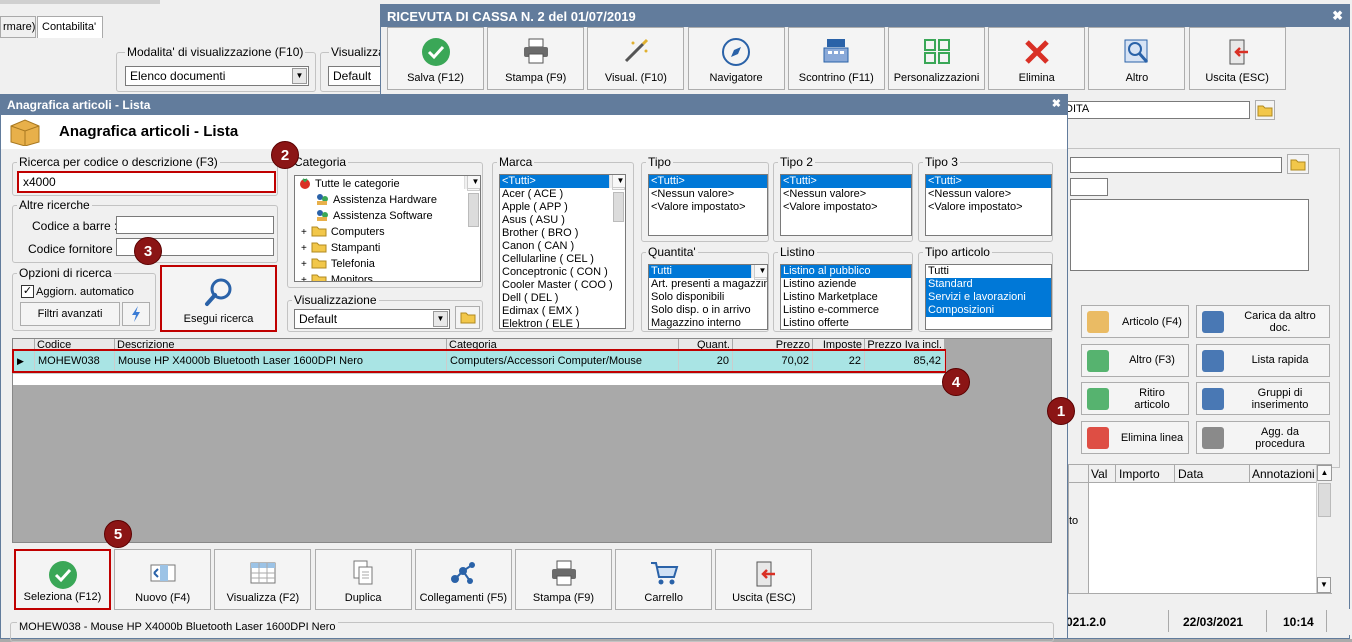 This screenshot has width=1352, height=642. Describe the element at coordinates (562, 246) in the screenshot. I see `brand-item: Canon ( CAN )` at that location.